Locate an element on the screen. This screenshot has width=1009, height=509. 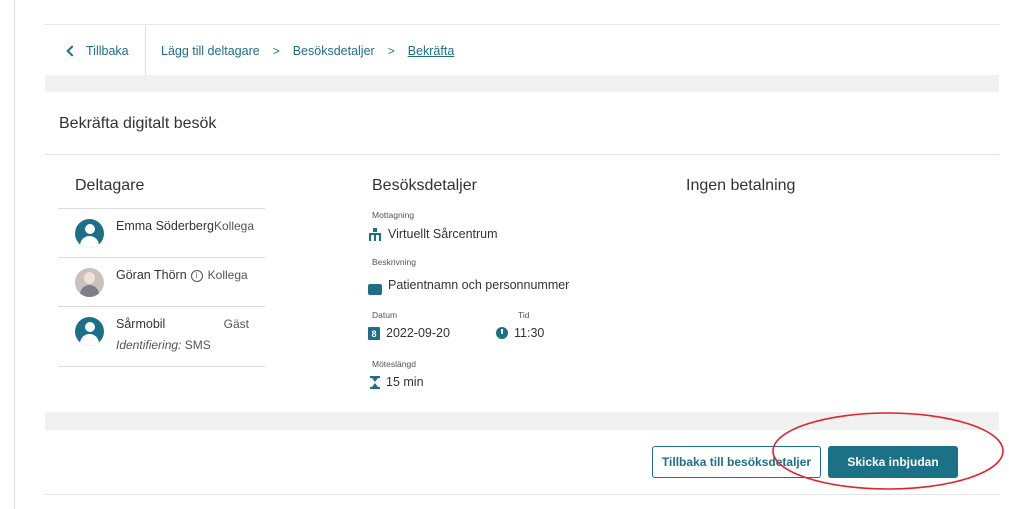
reception-label: Mottagning is located at coordinates (393, 215).